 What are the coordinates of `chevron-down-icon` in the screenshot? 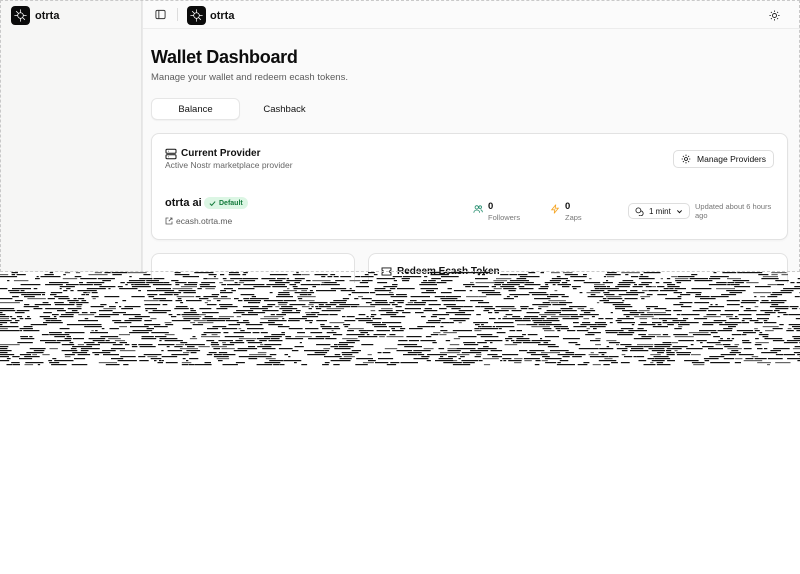 It's located at (679, 211).